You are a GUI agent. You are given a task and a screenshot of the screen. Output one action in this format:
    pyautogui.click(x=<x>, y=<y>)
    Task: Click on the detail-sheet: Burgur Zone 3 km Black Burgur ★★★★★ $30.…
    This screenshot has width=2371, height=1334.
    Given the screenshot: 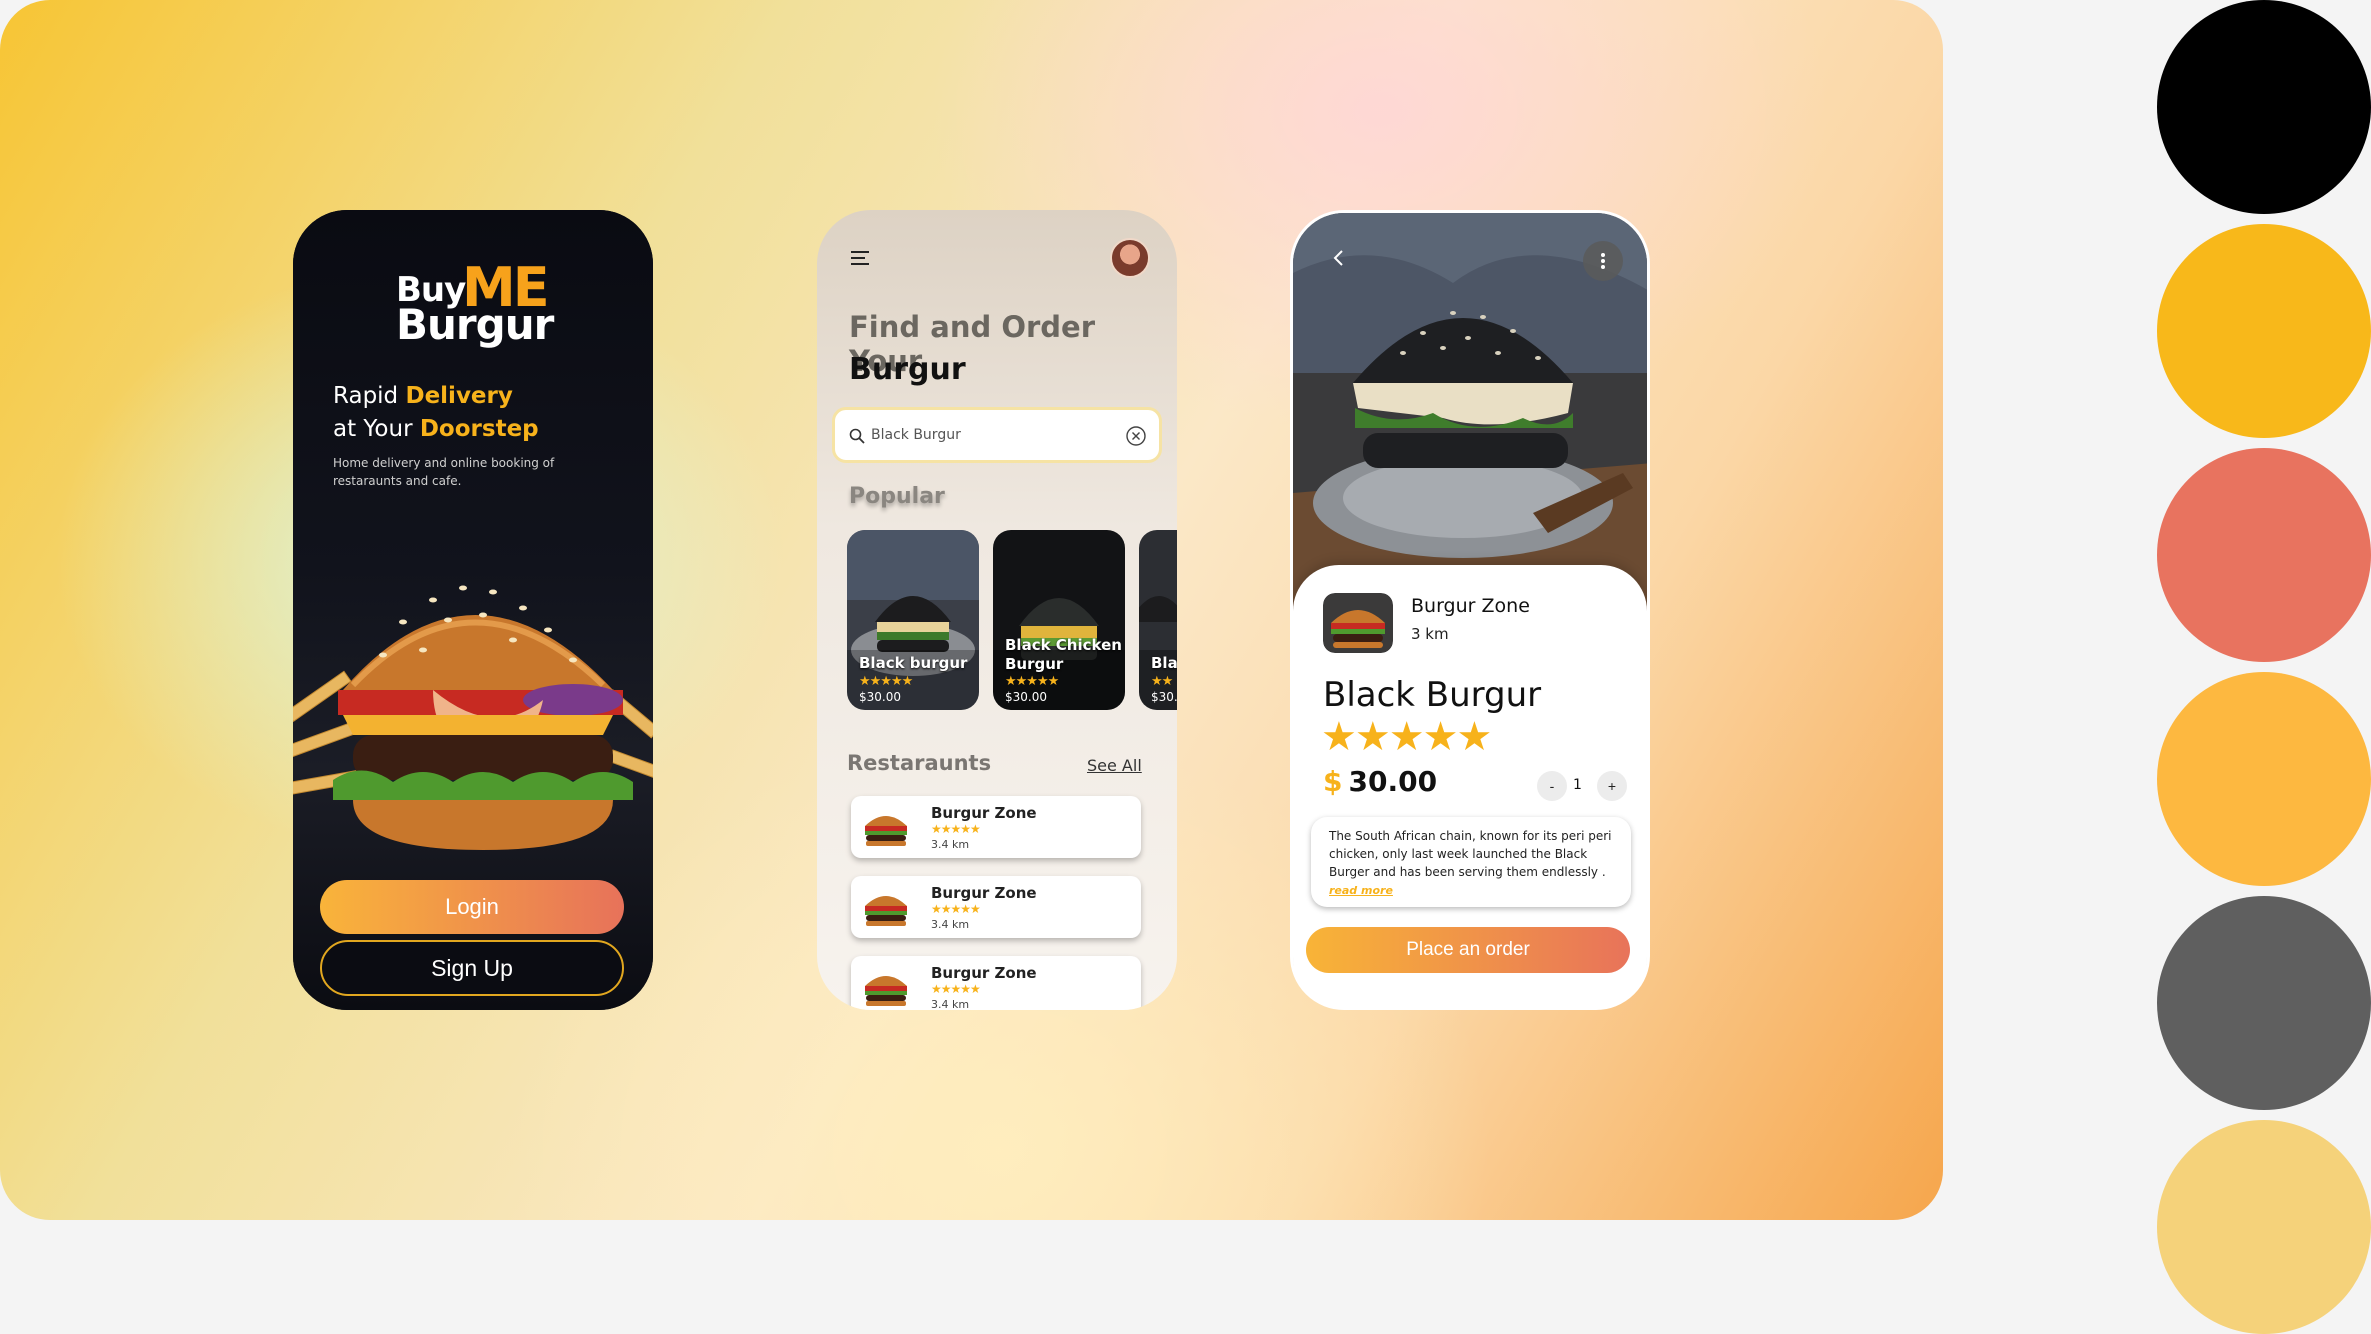 What is the action you would take?
    pyautogui.click(x=1470, y=786)
    